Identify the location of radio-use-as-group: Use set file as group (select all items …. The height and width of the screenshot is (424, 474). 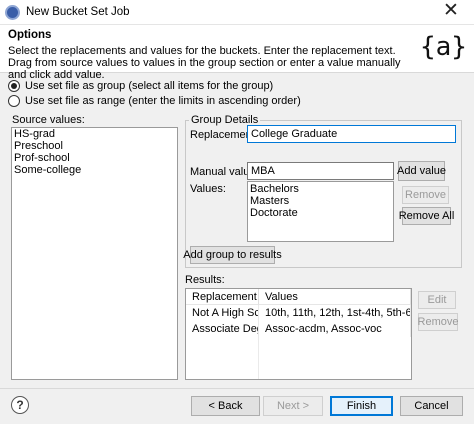
(140, 86).